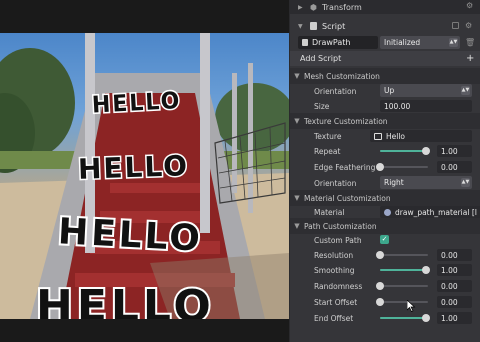 This screenshot has height=342, width=480. Describe the element at coordinates (328, 136) in the screenshot. I see `texture-label: Texture` at that location.